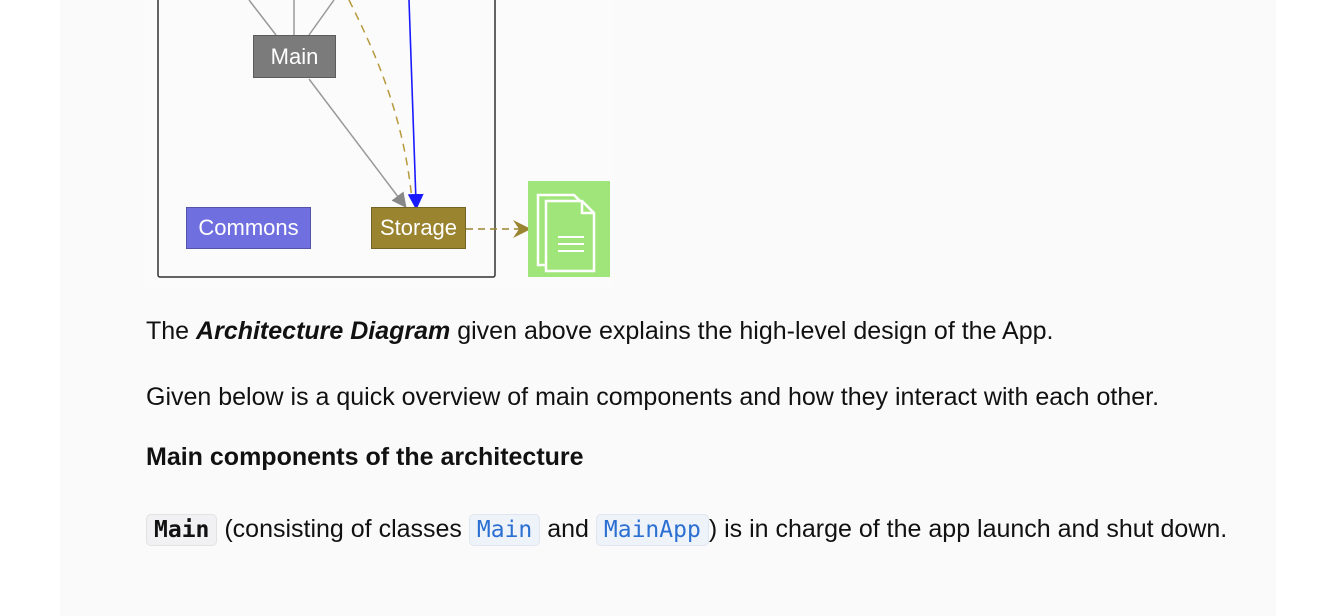 The height and width of the screenshot is (616, 1338). I want to click on line-to-main-left, so click(262, 18).